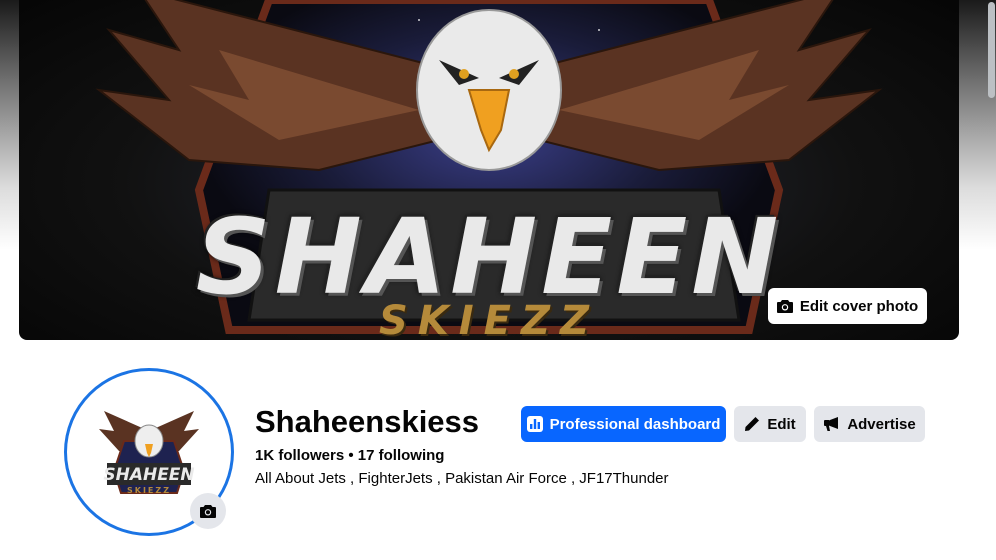 The width and height of the screenshot is (996, 560). I want to click on update-profile-picture-button, so click(208, 511).